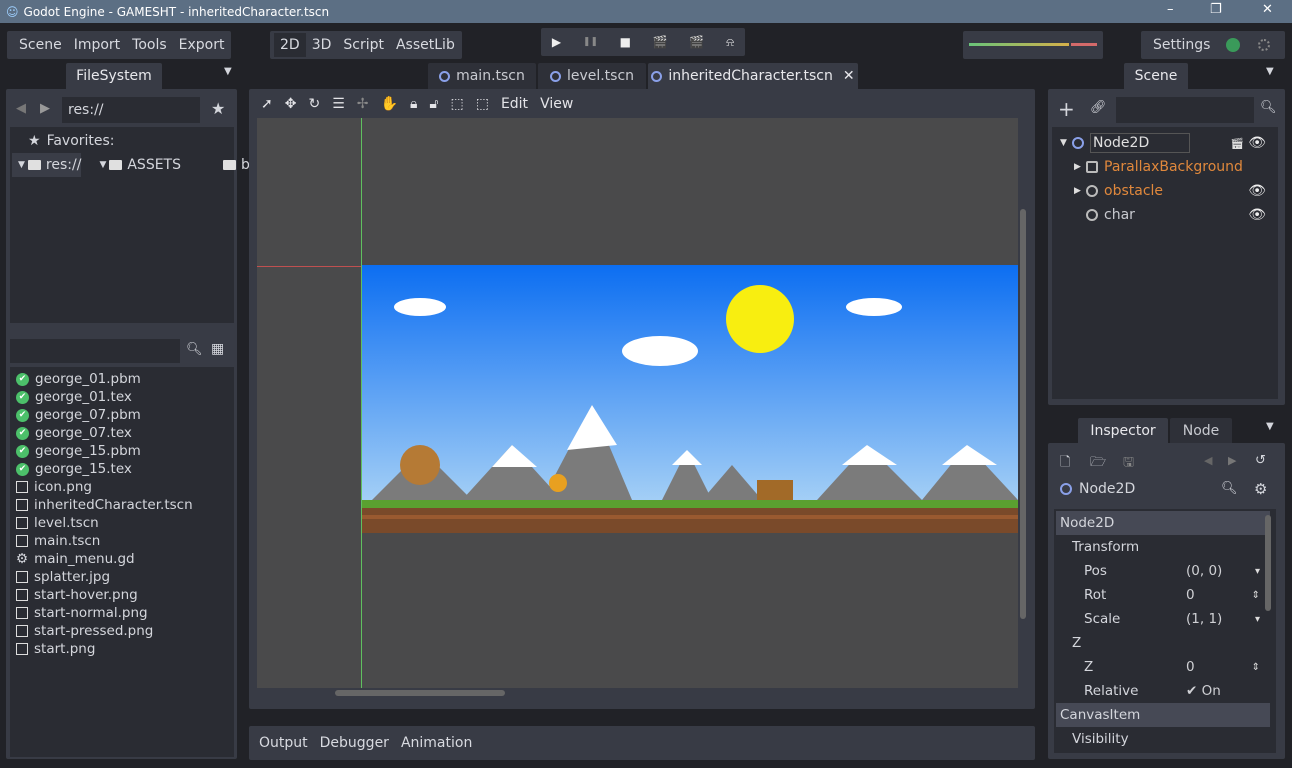 This screenshot has height=768, width=1292. Describe the element at coordinates (291, 104) in the screenshot. I see `move-tool-icon: ✥` at that location.